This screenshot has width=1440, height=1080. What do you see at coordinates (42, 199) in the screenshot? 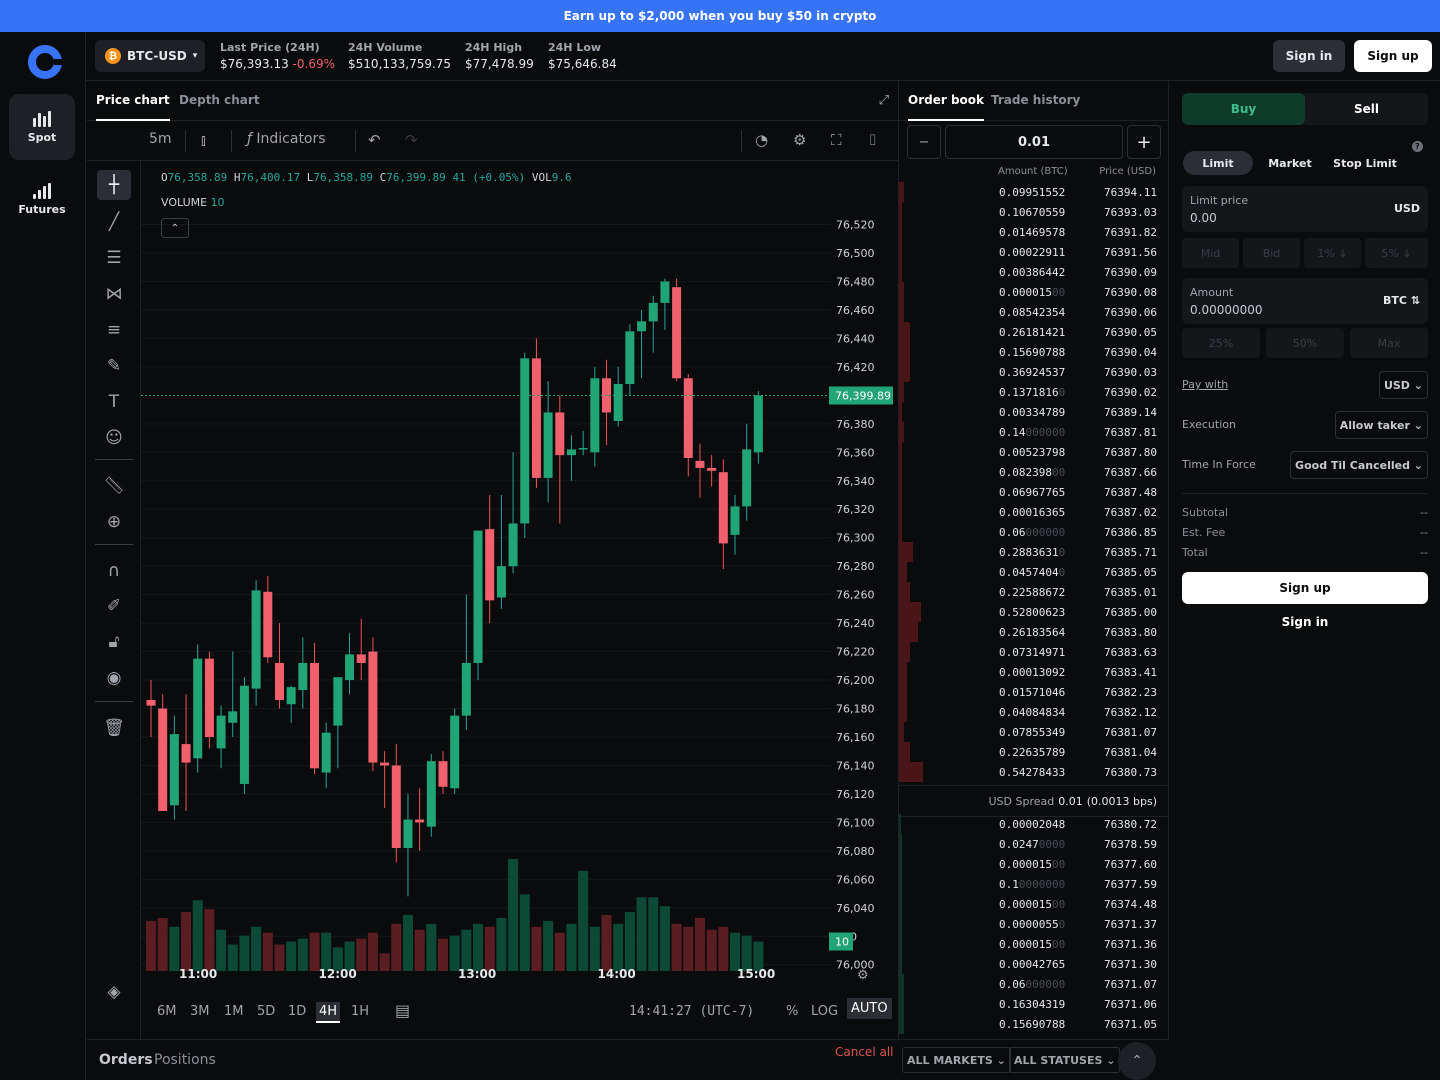
I see `nav-futures: Futures` at bounding box center [42, 199].